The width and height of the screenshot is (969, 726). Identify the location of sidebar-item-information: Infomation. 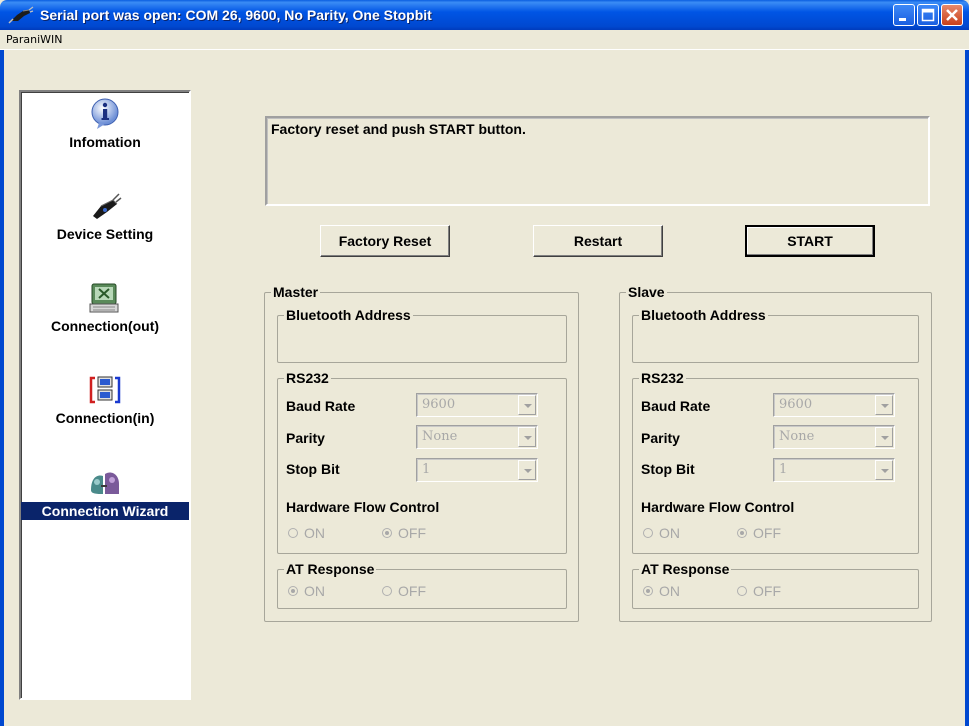
(105, 123).